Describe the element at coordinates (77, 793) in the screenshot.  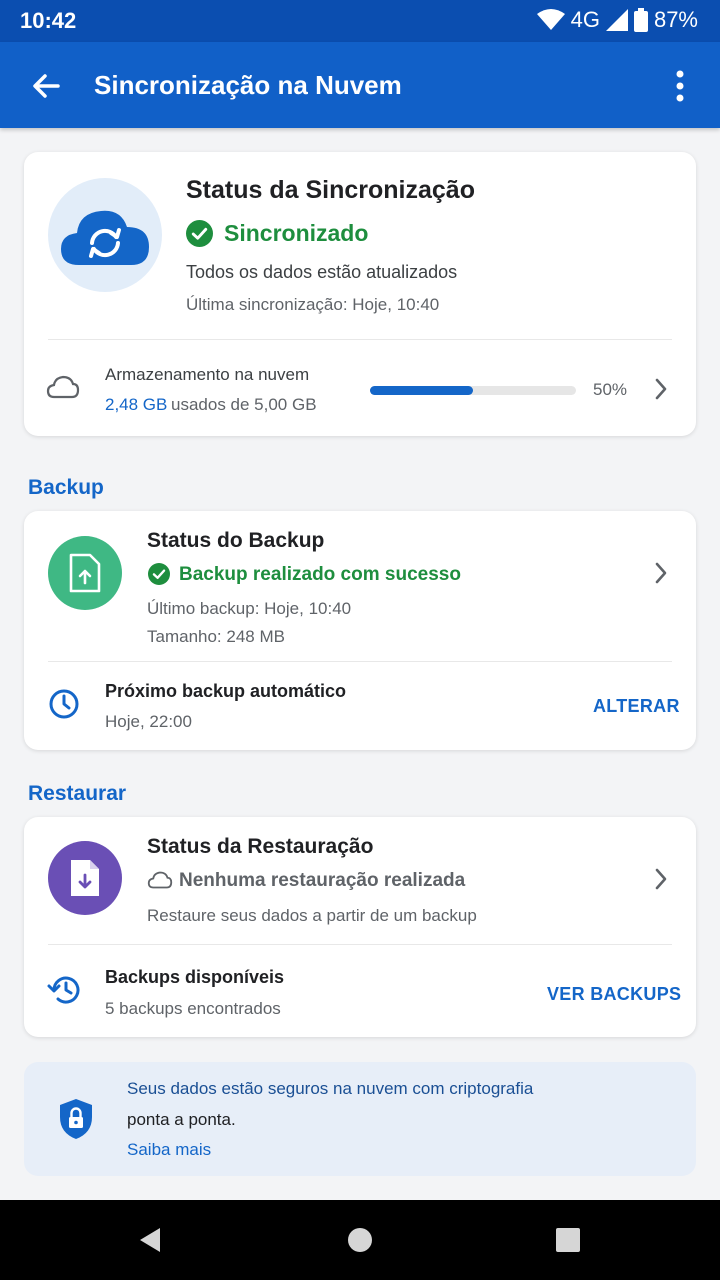
I see `restore-section-label: Restaurar` at that location.